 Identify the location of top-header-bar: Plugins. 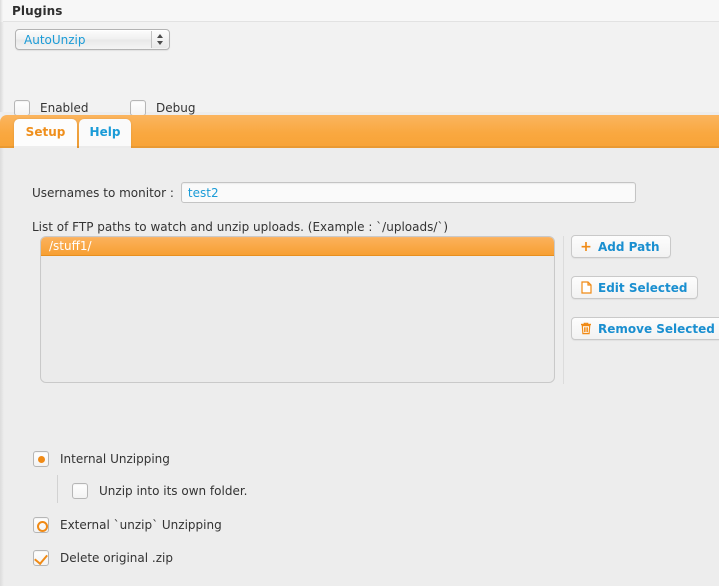
(359, 11).